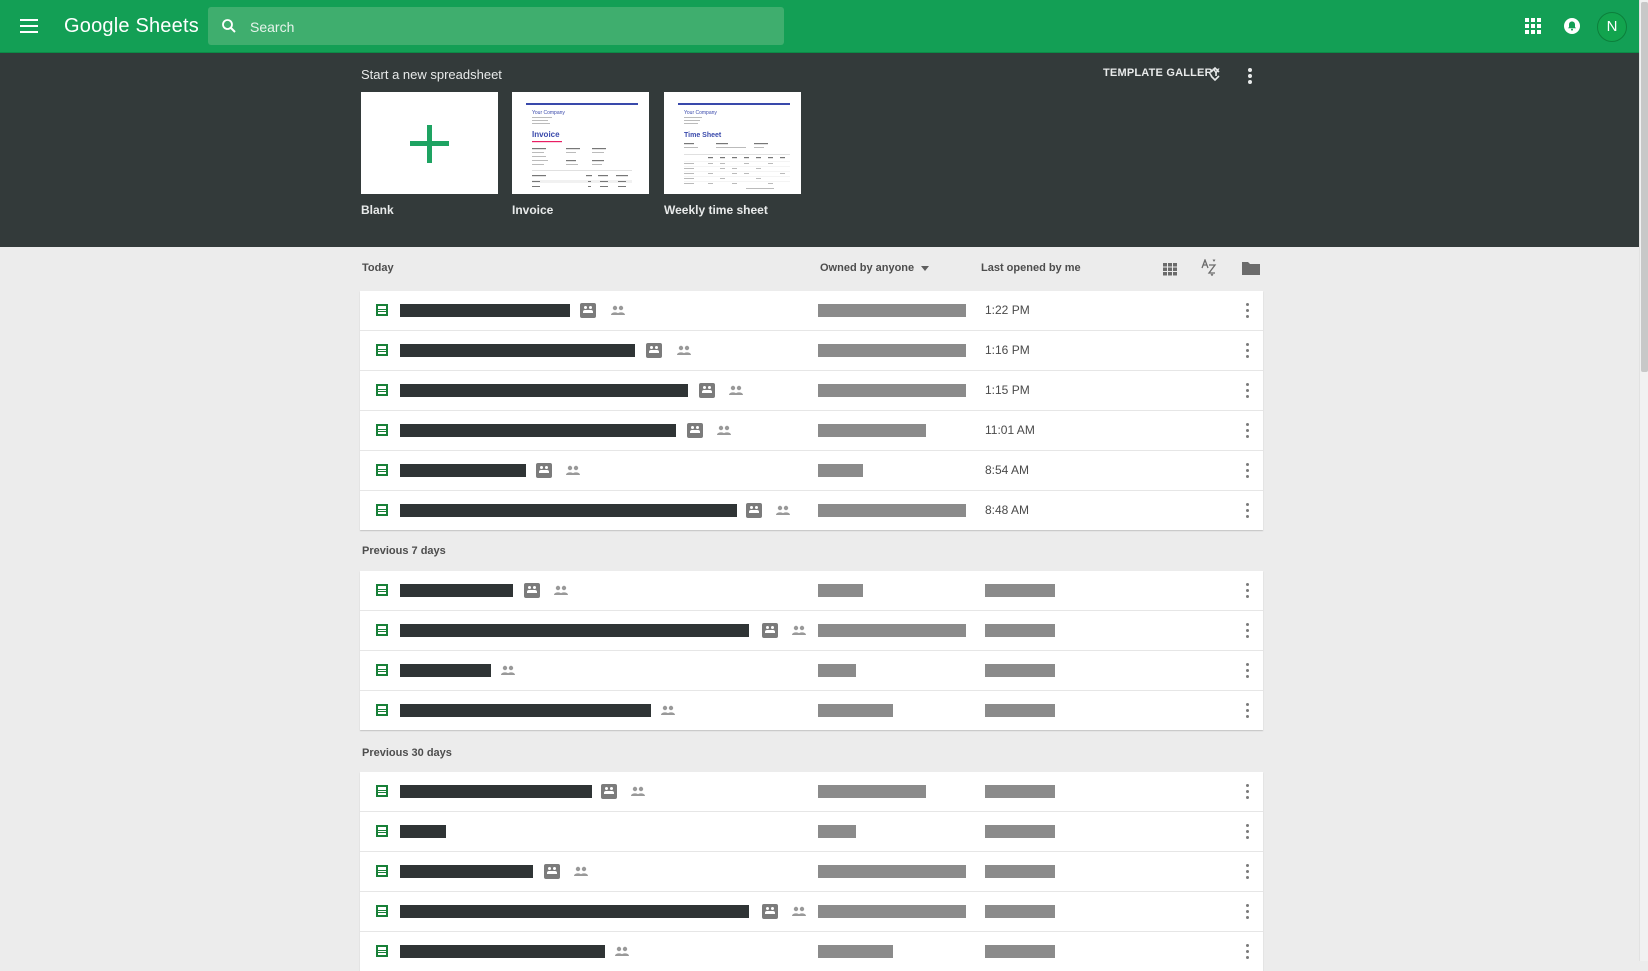  I want to click on file-row: 1:16 PM, so click(811, 351).